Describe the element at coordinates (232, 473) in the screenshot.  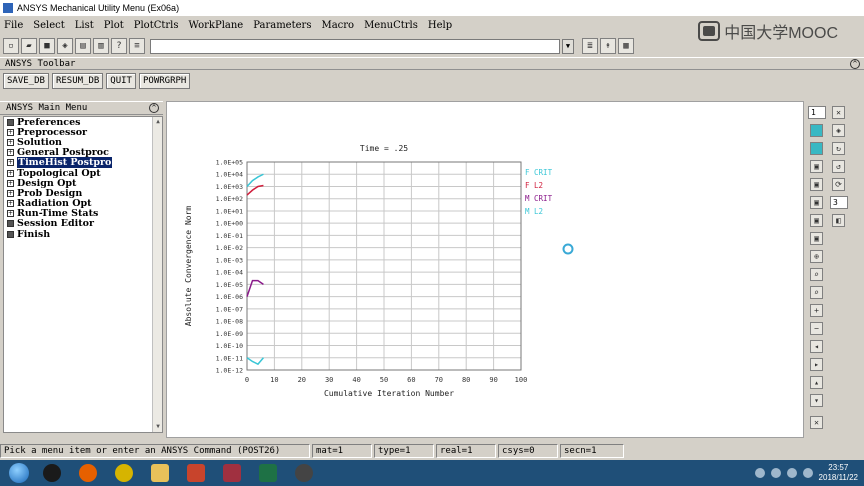
I see `taskbar-ansys` at that location.